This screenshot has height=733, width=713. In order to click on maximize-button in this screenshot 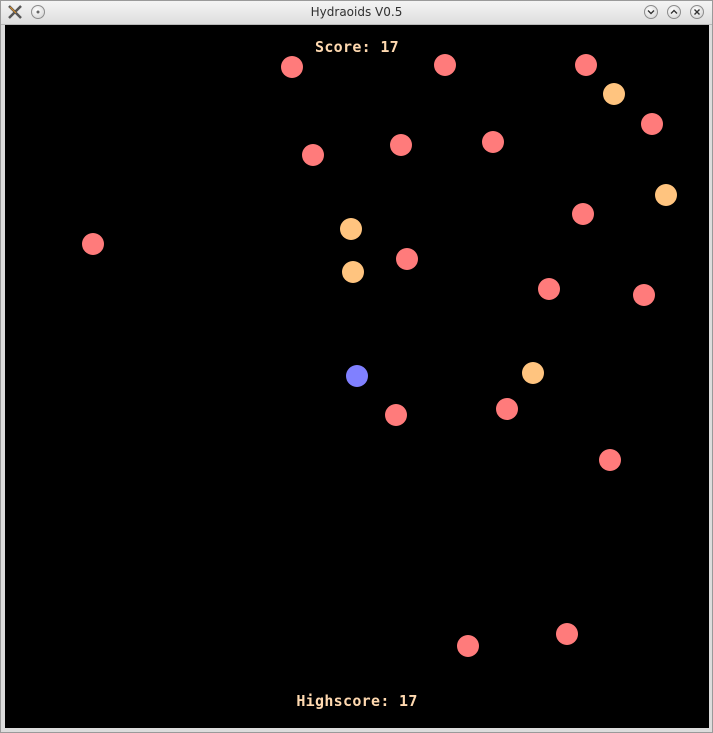, I will do `click(674, 12)`.